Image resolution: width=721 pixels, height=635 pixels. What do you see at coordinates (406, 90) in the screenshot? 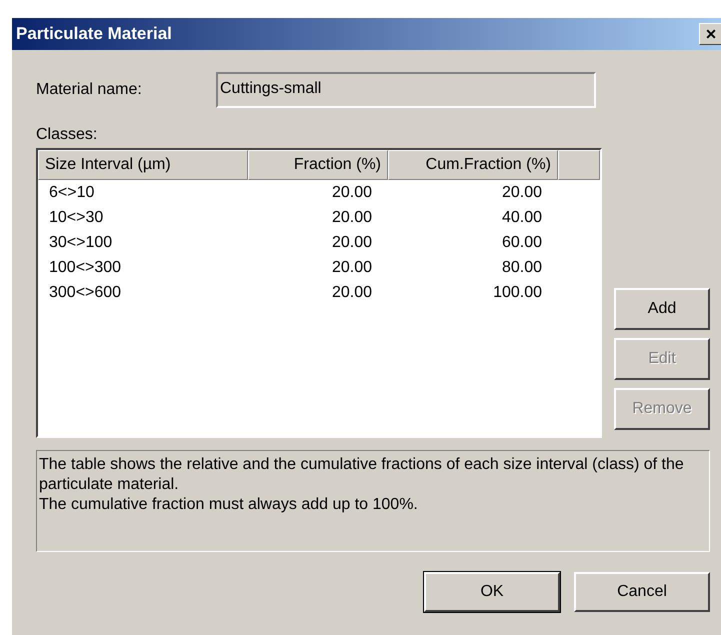
I see `input-field: Cuttings-small` at bounding box center [406, 90].